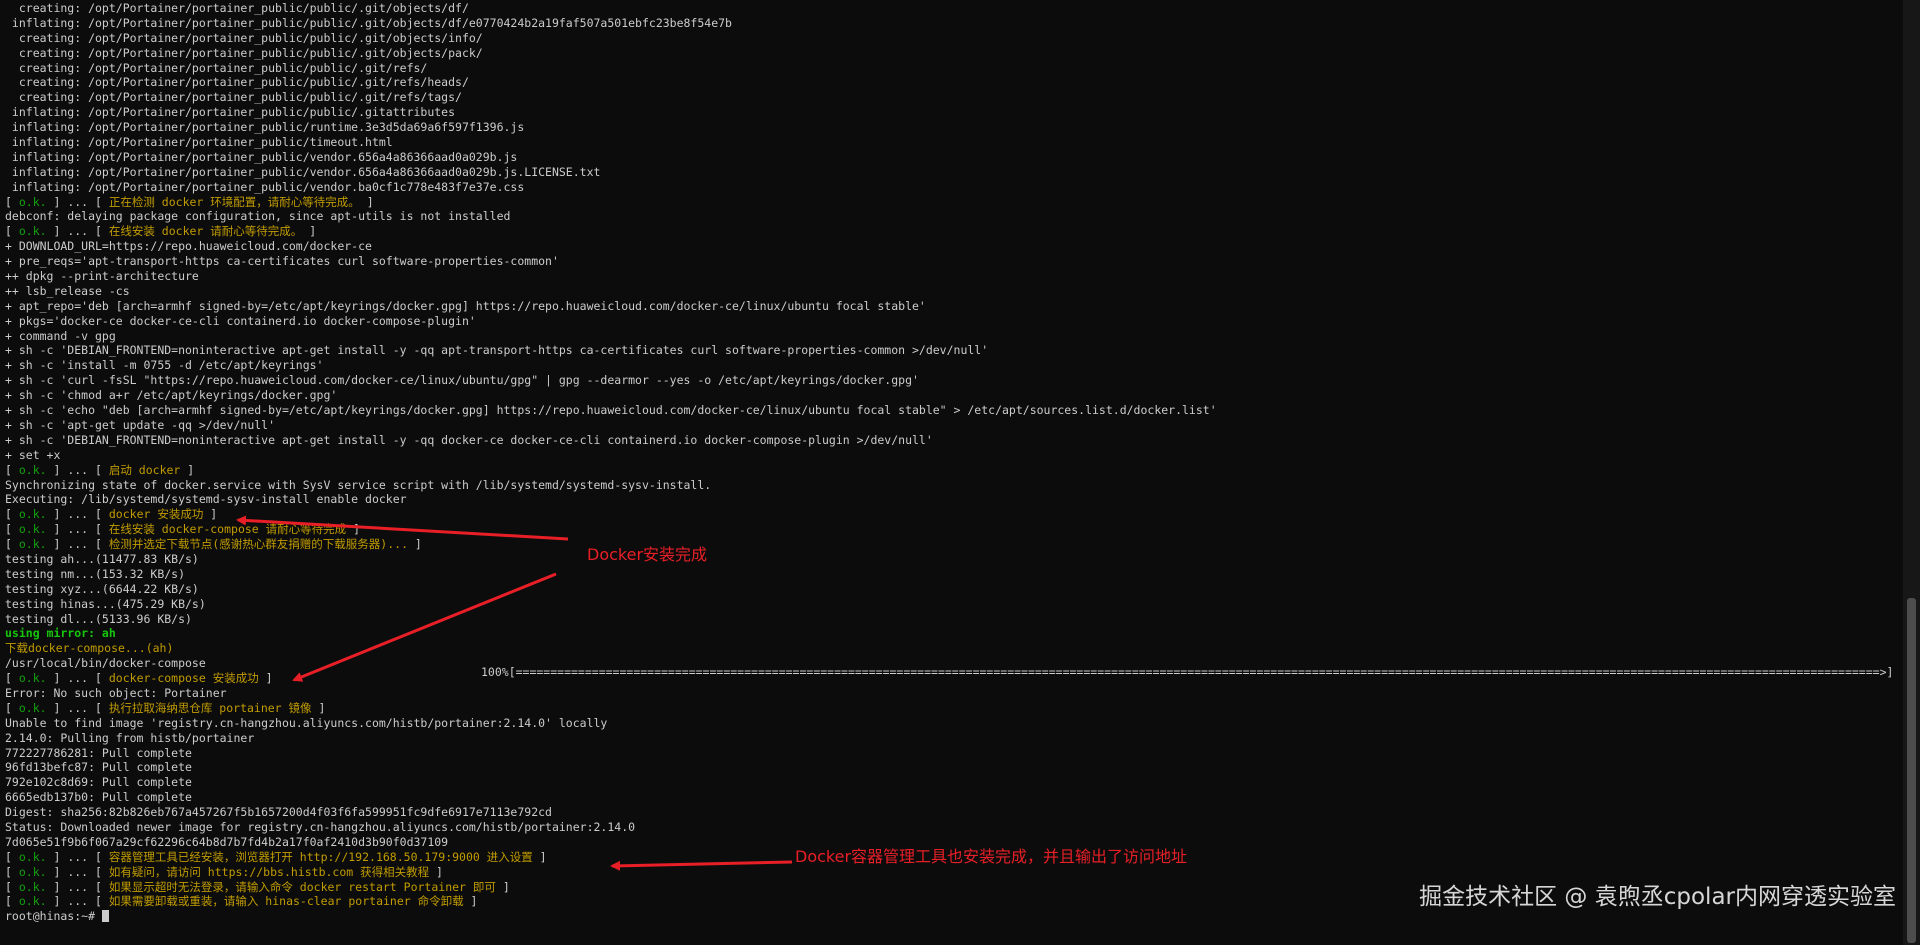 The width and height of the screenshot is (1920, 945). Describe the element at coordinates (98, 782) in the screenshot. I see `terminal-line-text: 792e102c8d69: Pull complete` at that location.